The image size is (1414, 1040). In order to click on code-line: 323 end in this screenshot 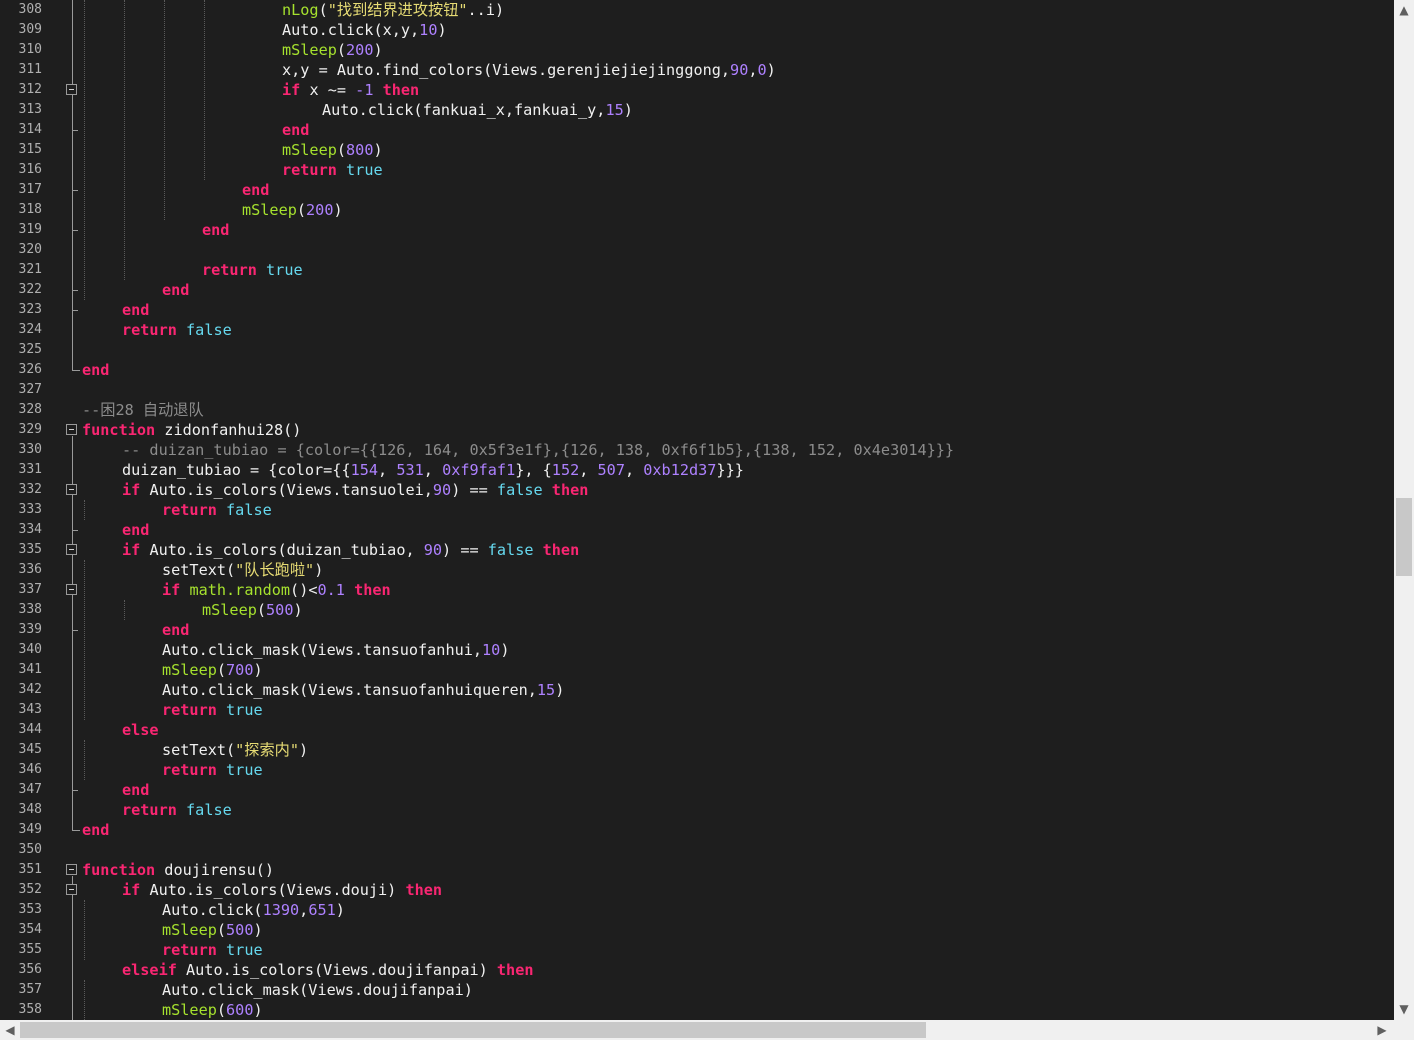, I will do `click(697, 310)`.